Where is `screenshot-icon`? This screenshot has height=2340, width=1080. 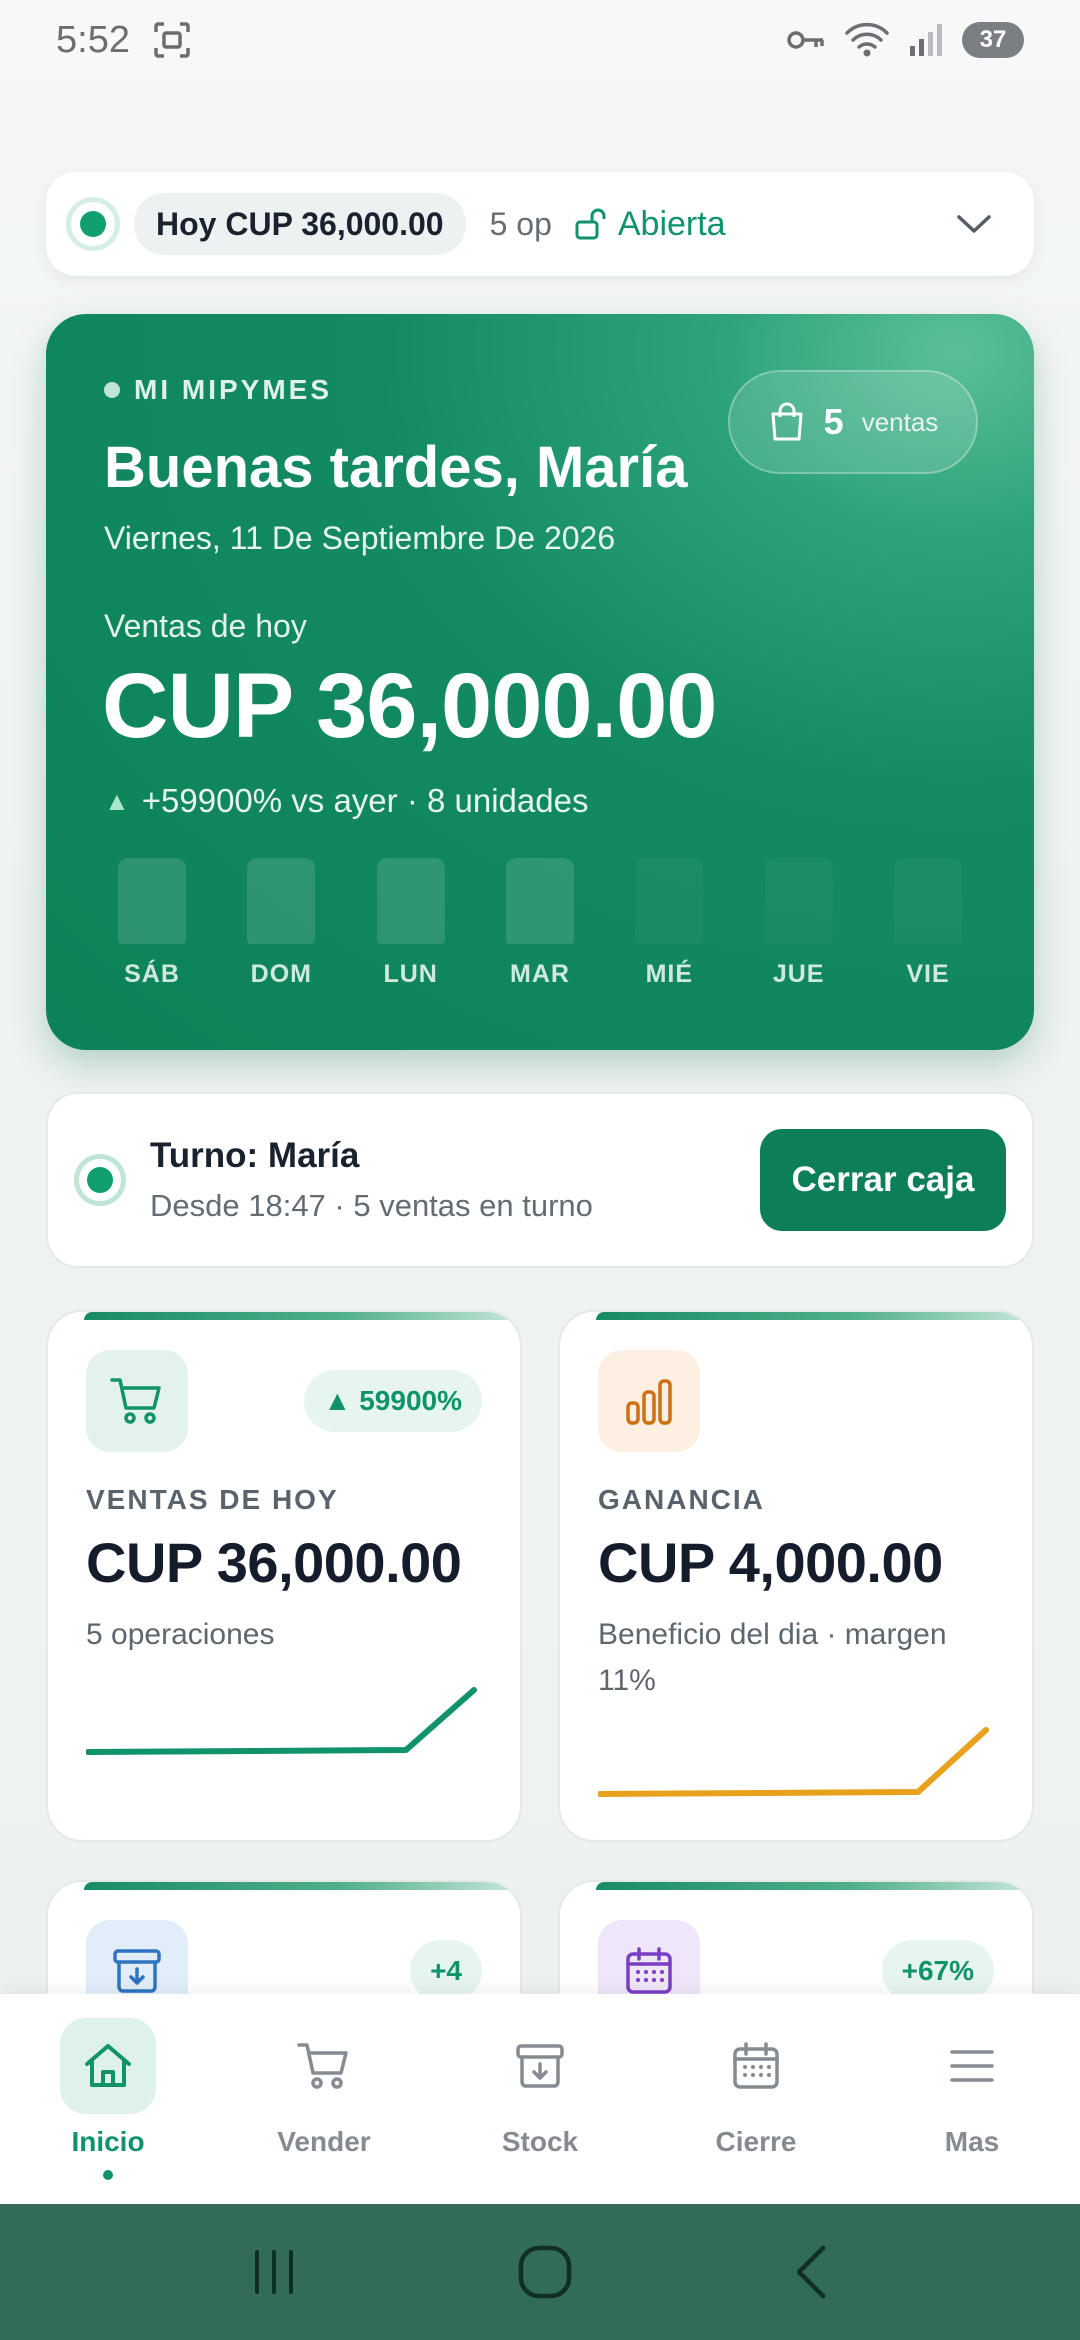 screenshot-icon is located at coordinates (172, 40).